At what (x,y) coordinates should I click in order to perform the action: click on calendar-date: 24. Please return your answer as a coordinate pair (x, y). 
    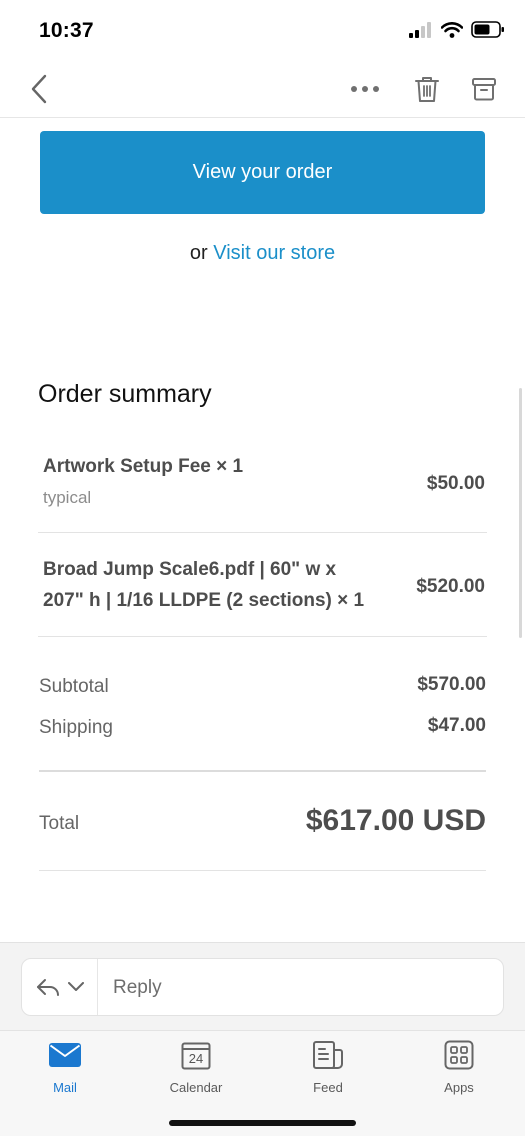
    Looking at the image, I should click on (196, 1058).